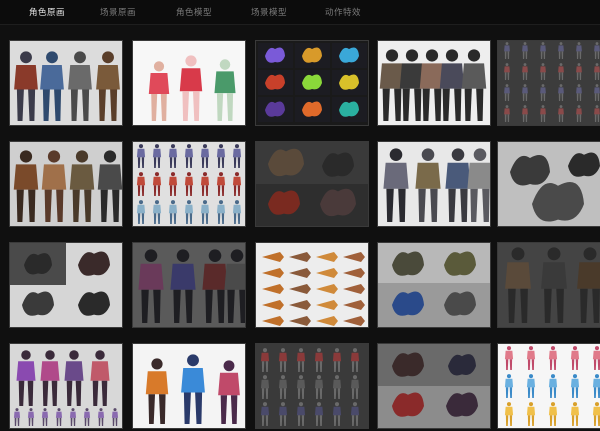 The width and height of the screenshot is (600, 431). I want to click on tab-scene-concept-art: 场景原画, so click(118, 12).